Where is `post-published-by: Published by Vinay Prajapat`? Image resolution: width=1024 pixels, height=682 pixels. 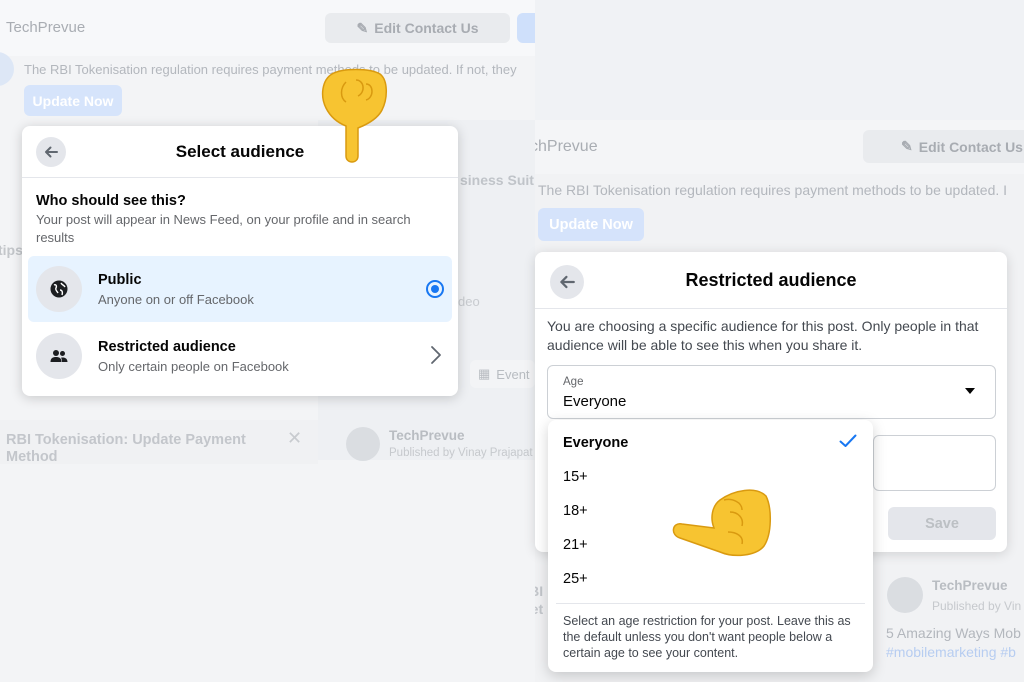
post-published-by: Published by Vinay Prajapat is located at coordinates (461, 453).